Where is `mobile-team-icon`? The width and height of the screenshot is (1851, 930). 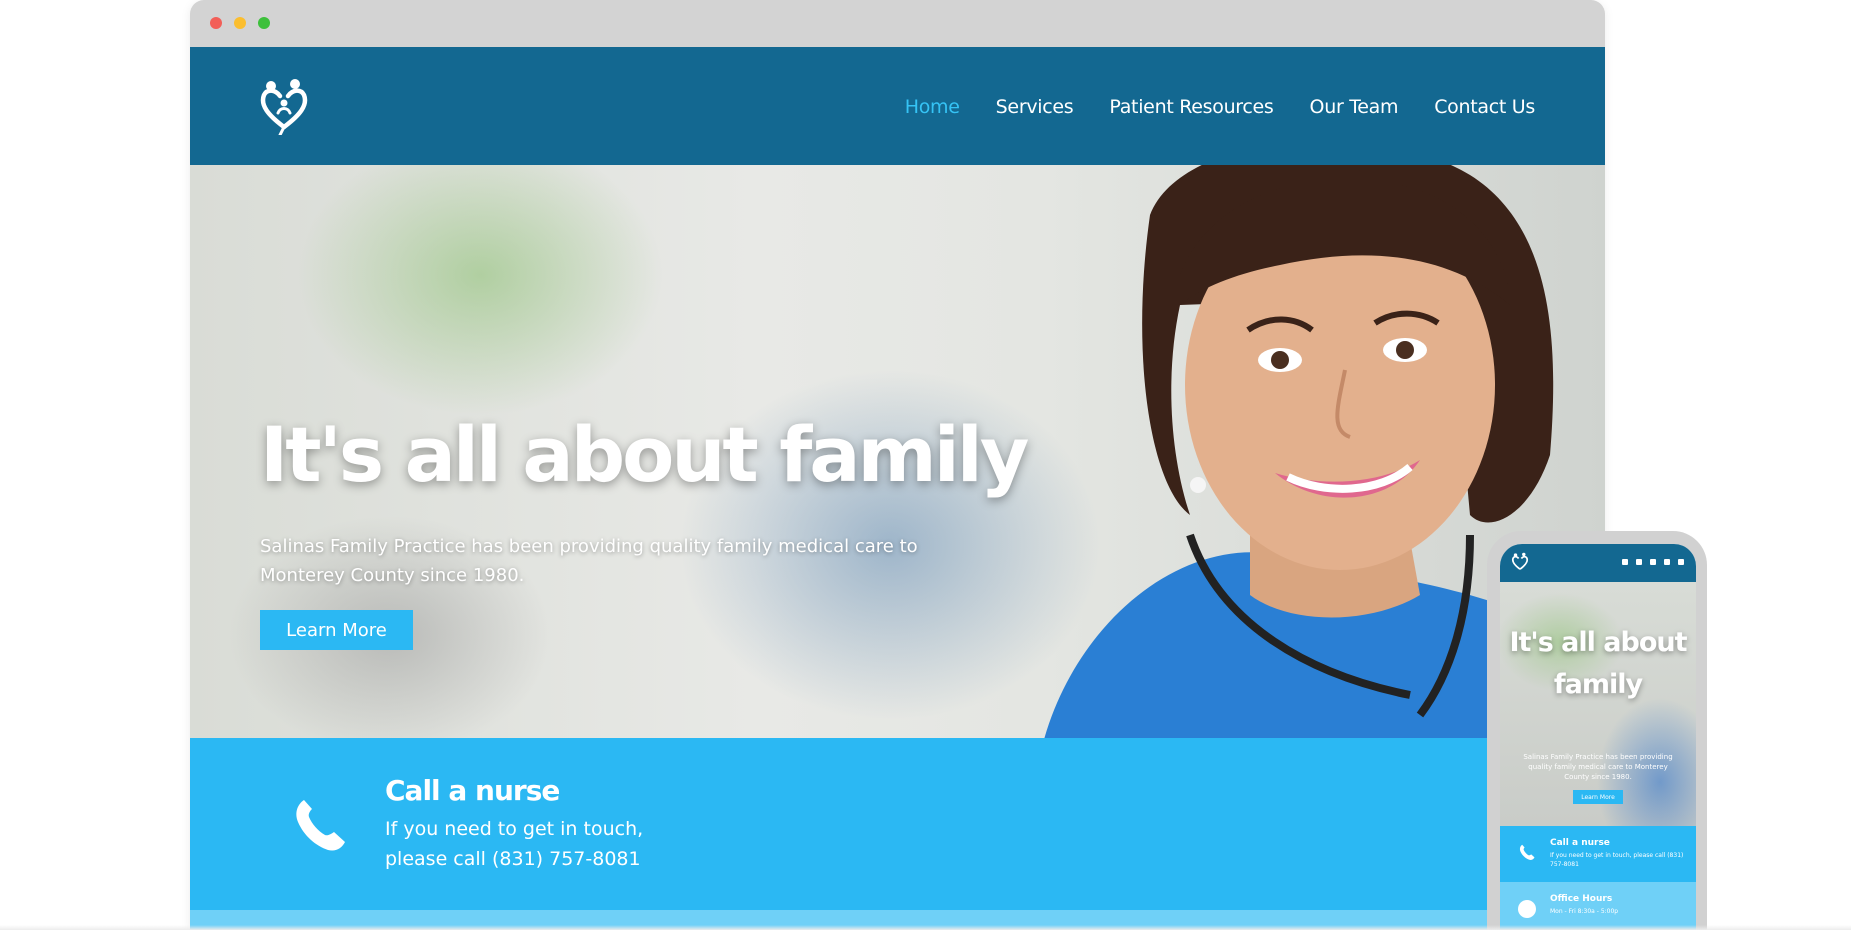 mobile-team-icon is located at coordinates (1667, 562).